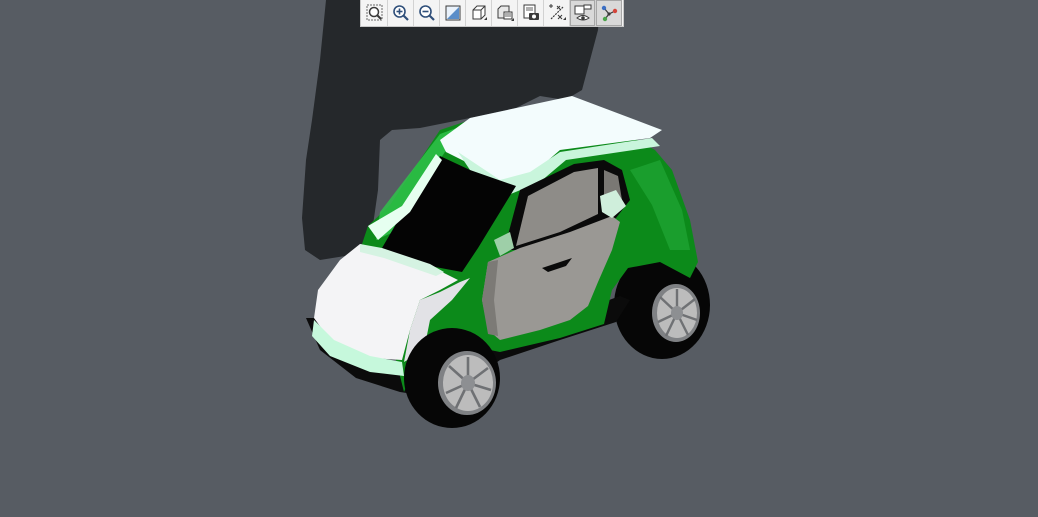  I want to click on zoom-window-button, so click(453, 13).